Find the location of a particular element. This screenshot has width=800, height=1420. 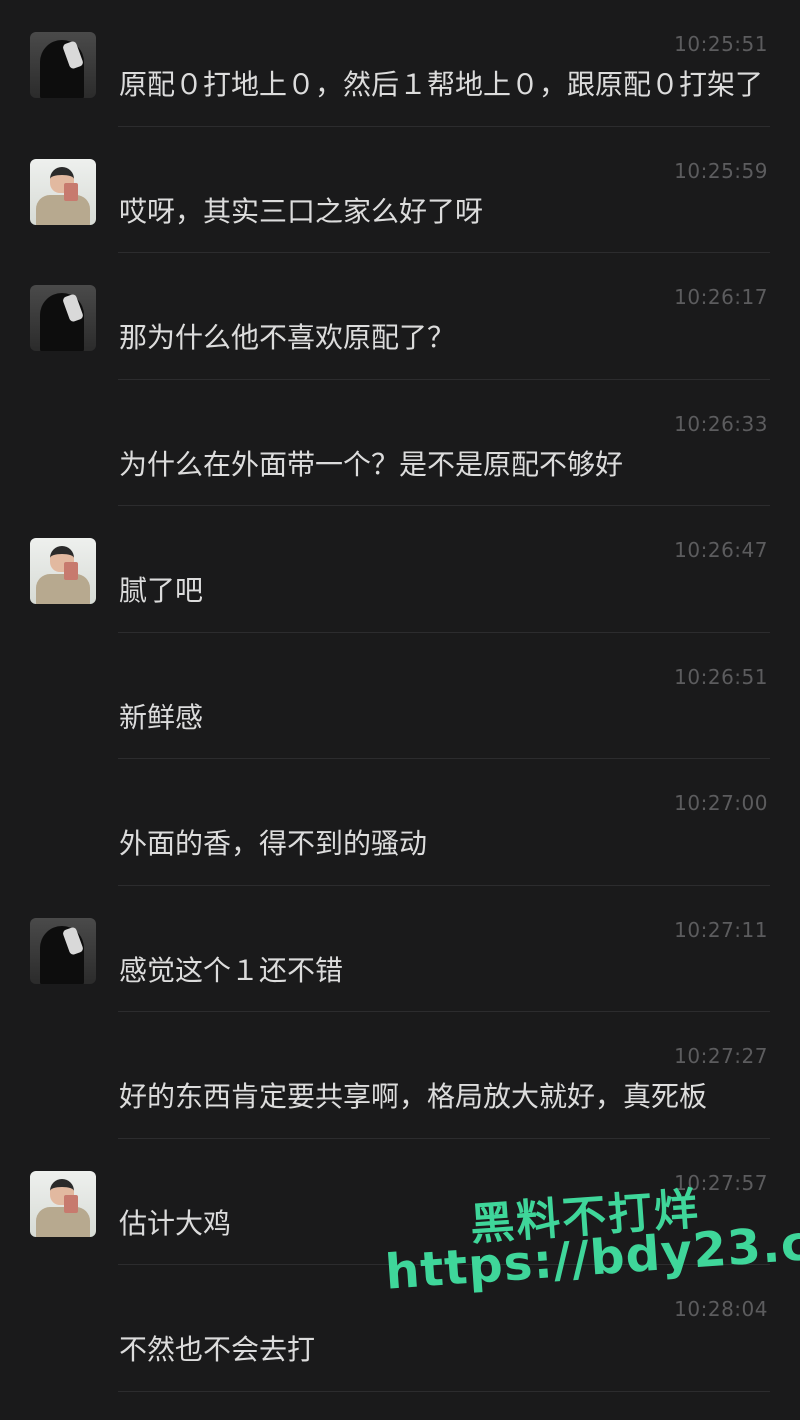

message-timestamp: 10:26:17 is located at coordinates (721, 297).